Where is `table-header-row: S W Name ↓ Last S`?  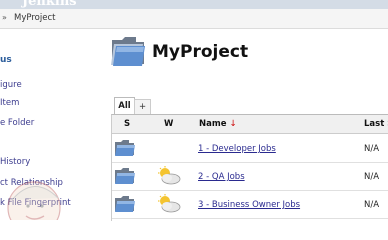 table-header-row: S W Name ↓ Last S is located at coordinates (250, 124).